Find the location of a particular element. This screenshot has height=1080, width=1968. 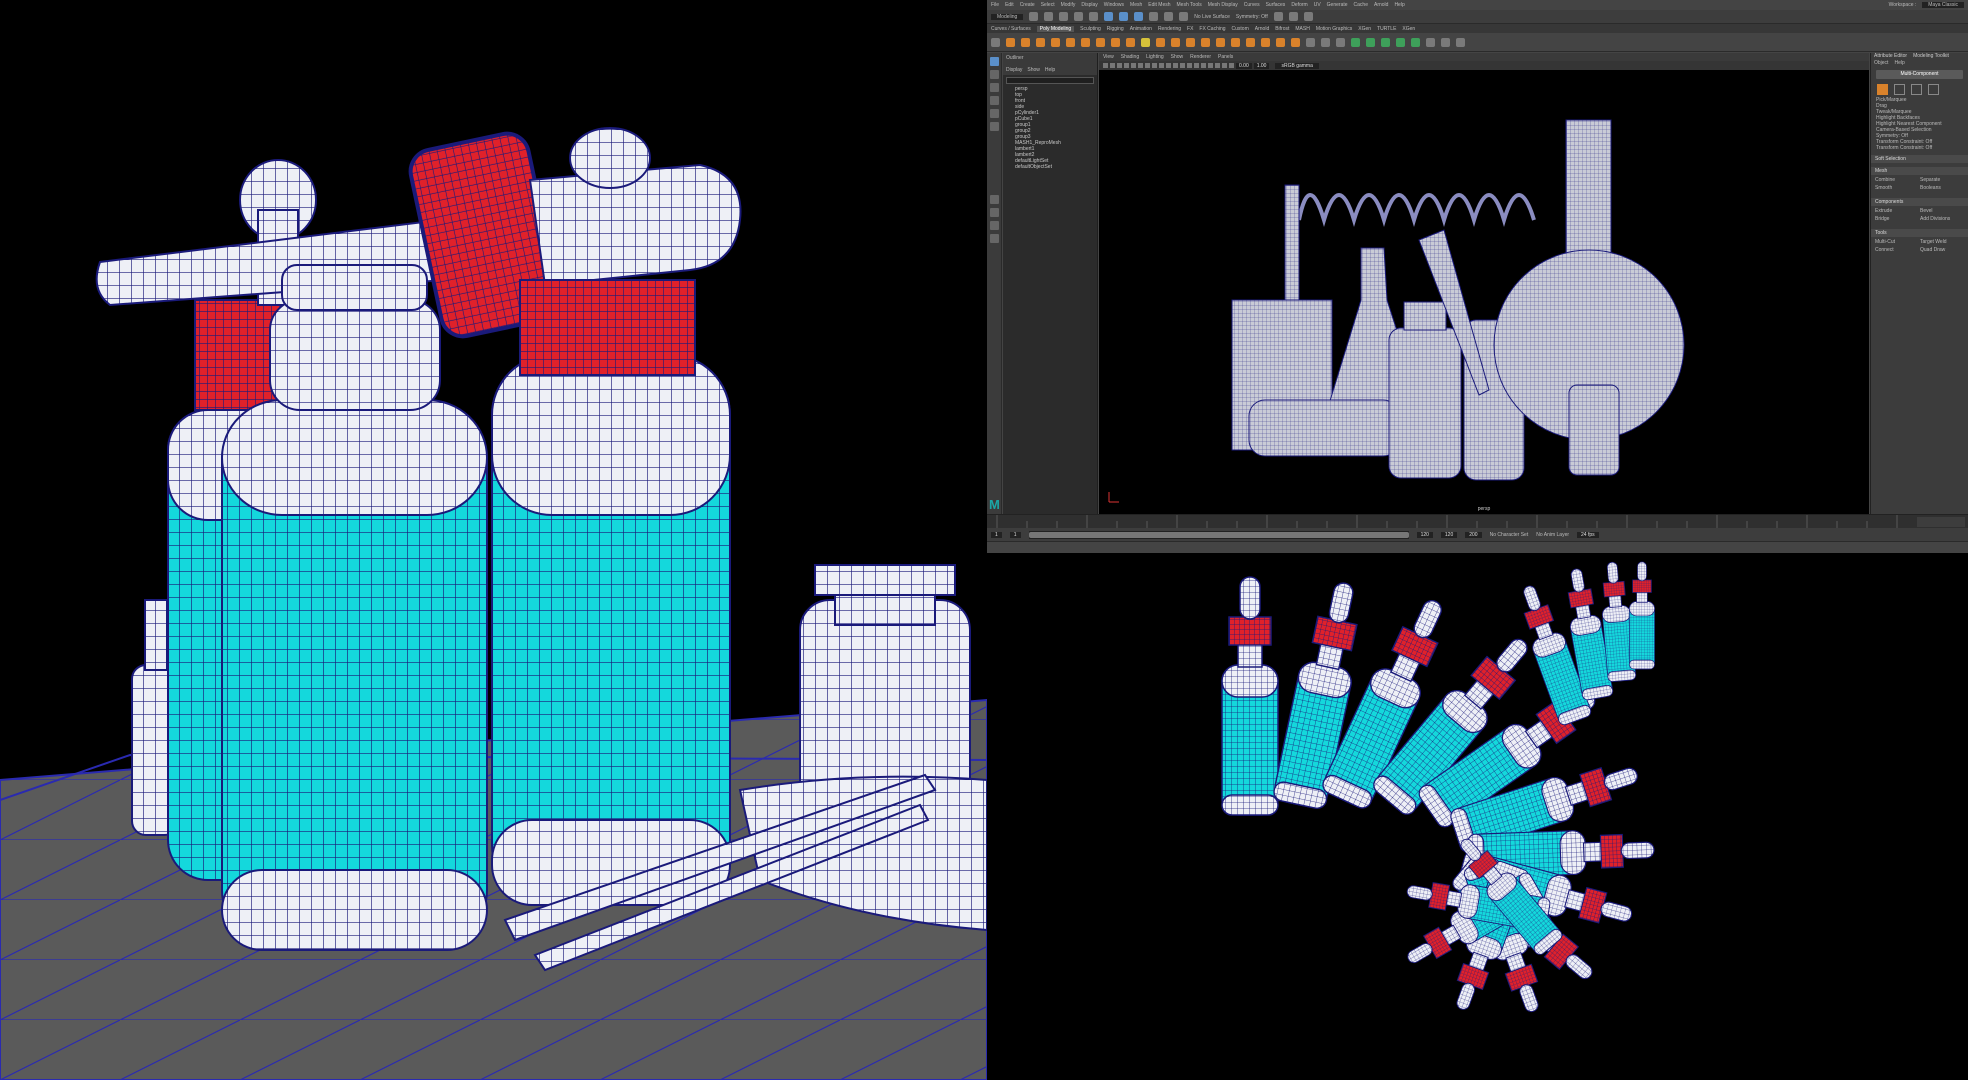

wireframe-icon is located at coordinates (1175, 65).